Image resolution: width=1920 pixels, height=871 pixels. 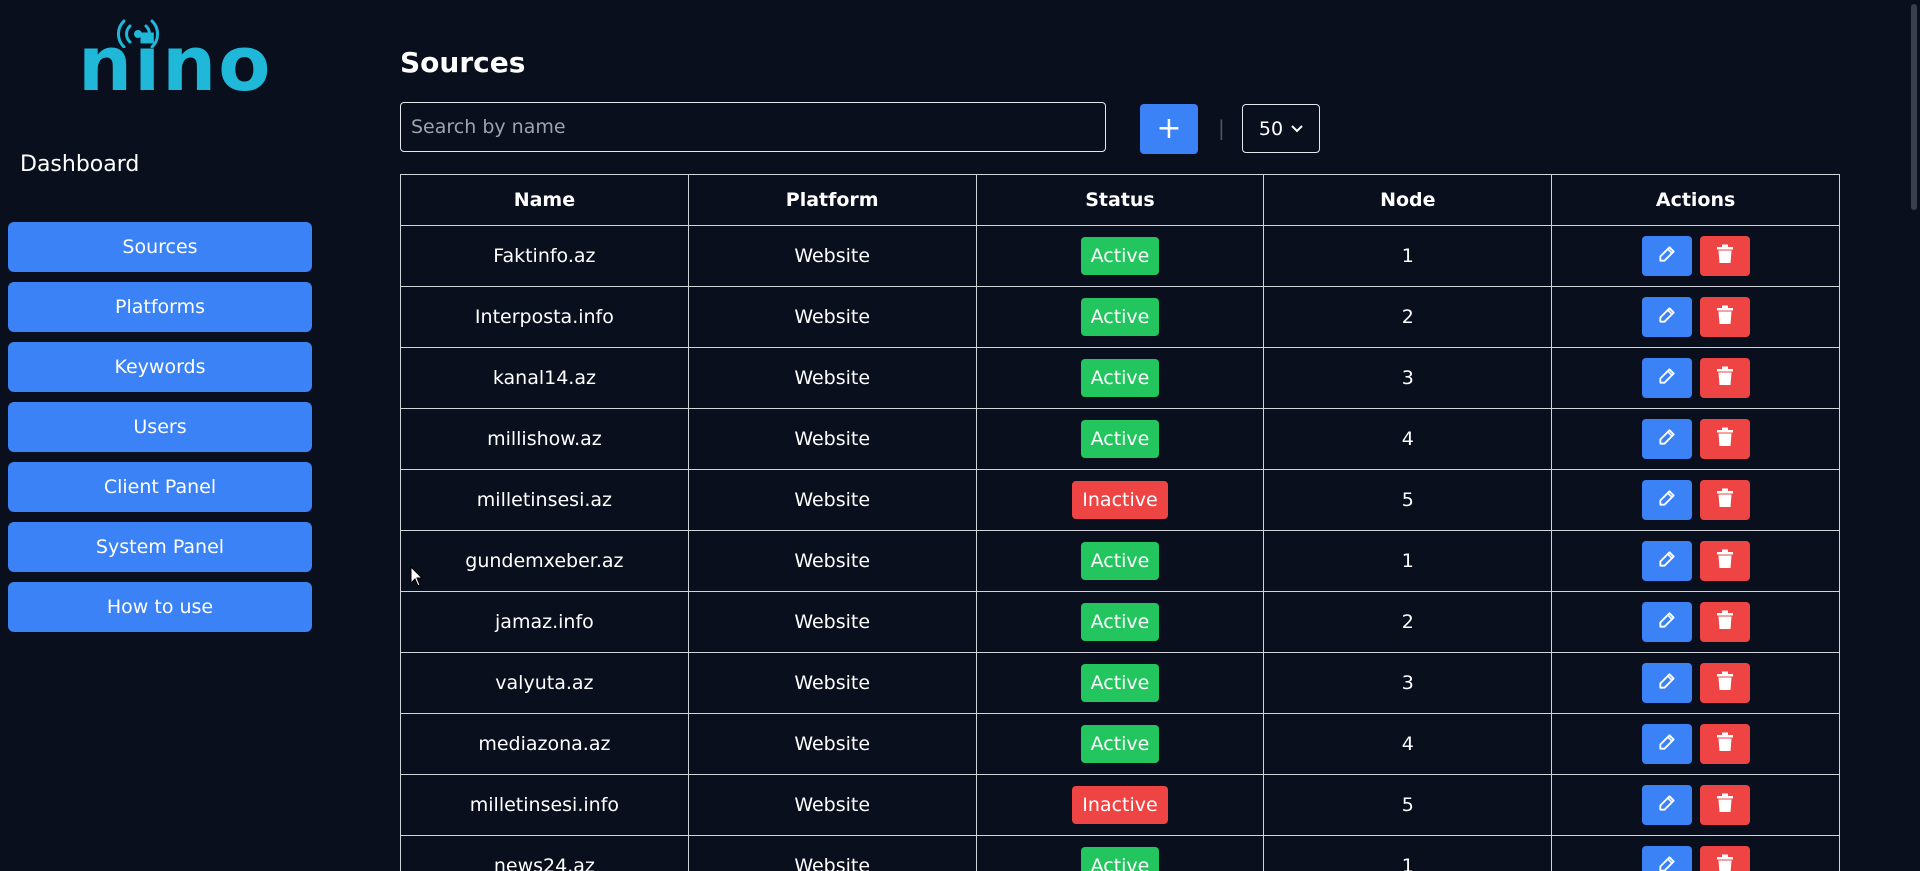 I want to click on sidebar-item-keywords: Keywords, so click(x=160, y=367).